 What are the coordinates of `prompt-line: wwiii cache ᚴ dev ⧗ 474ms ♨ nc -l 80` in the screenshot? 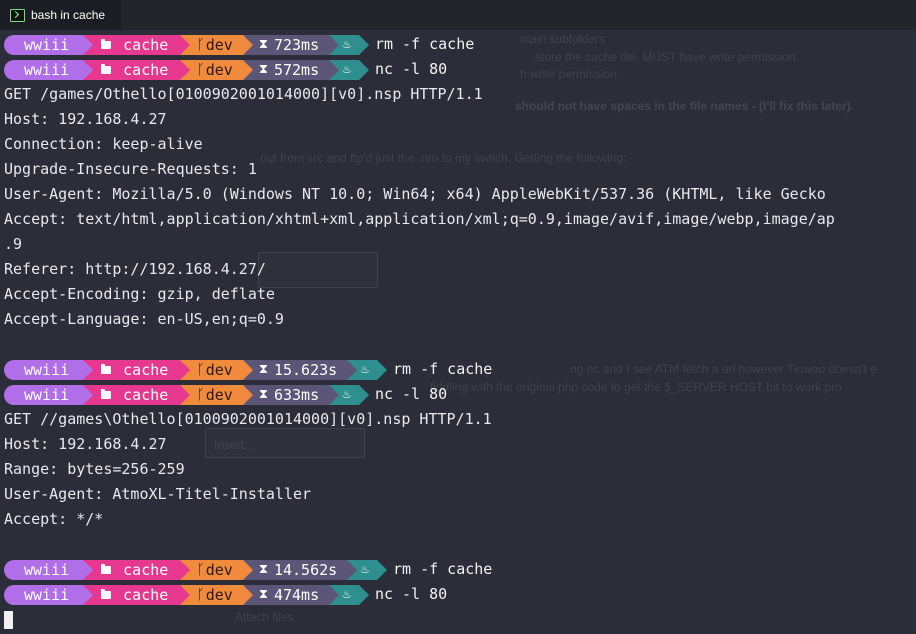 It's located at (458, 594).